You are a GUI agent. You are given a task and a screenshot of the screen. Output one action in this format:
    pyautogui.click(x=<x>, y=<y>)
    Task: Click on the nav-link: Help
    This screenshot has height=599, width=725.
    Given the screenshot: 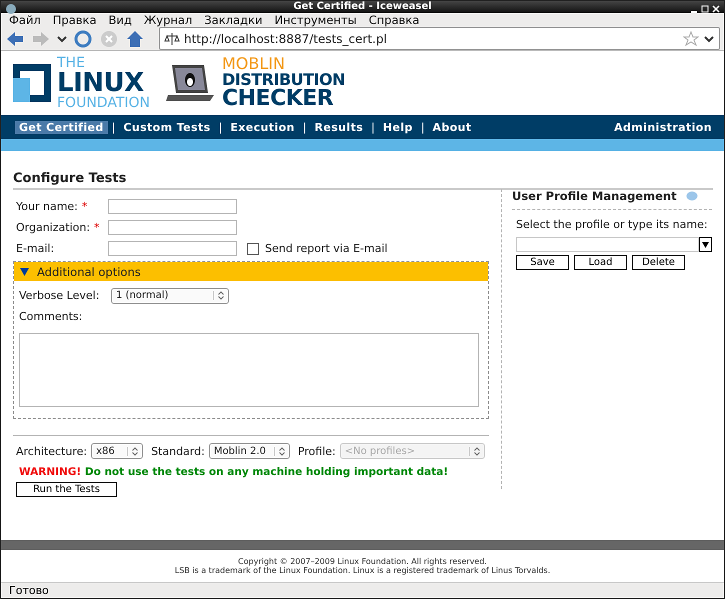 What is the action you would take?
    pyautogui.click(x=397, y=127)
    